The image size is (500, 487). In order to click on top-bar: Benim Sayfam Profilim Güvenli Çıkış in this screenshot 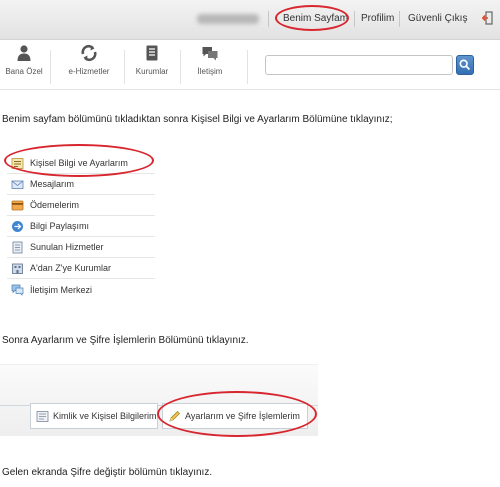, I will do `click(250, 20)`.